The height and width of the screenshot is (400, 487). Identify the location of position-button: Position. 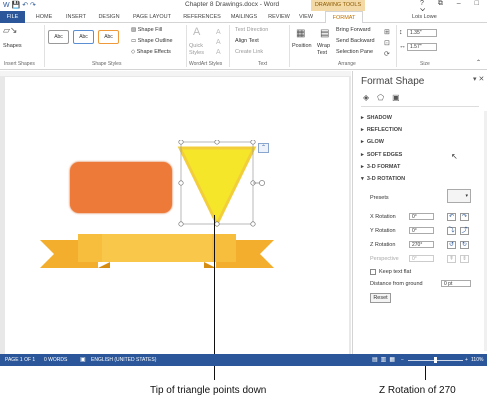
(302, 46).